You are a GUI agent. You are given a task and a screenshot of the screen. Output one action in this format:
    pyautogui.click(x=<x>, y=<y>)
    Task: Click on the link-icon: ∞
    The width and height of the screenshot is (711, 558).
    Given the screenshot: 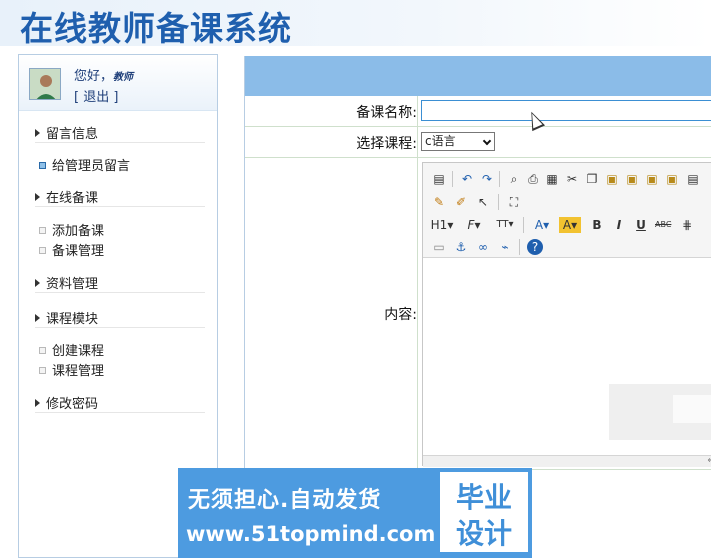 What is the action you would take?
    pyautogui.click(x=483, y=247)
    